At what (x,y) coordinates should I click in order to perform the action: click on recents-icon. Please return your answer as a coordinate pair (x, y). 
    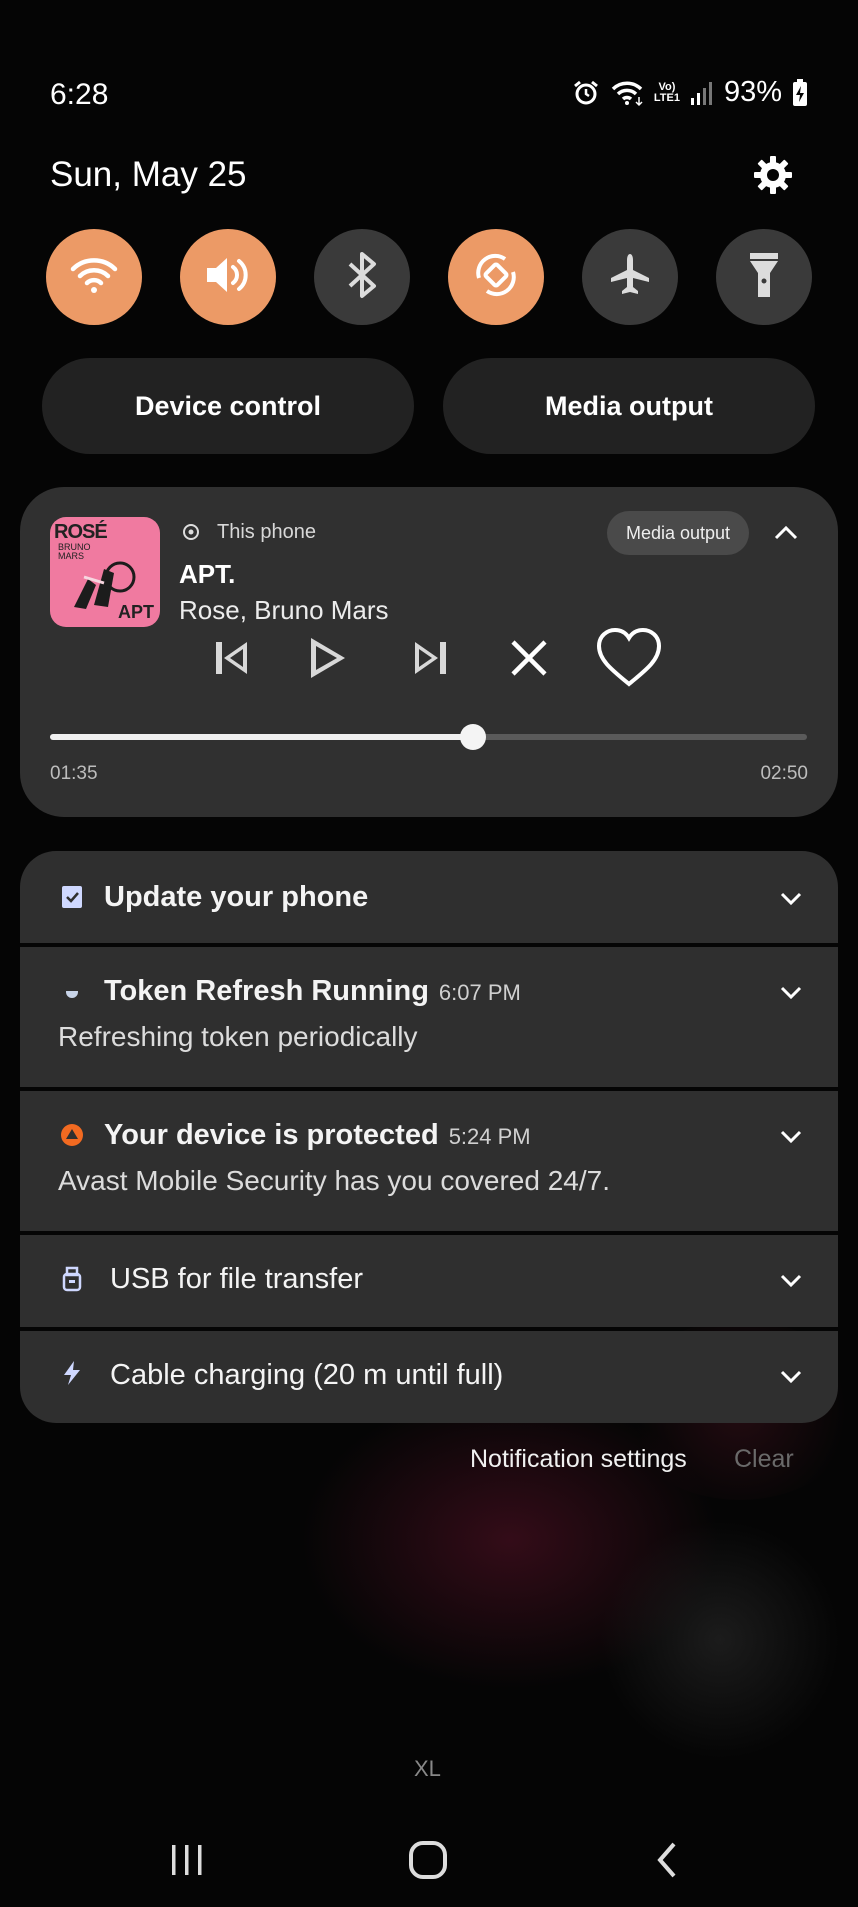
    Looking at the image, I should click on (187, 1860).